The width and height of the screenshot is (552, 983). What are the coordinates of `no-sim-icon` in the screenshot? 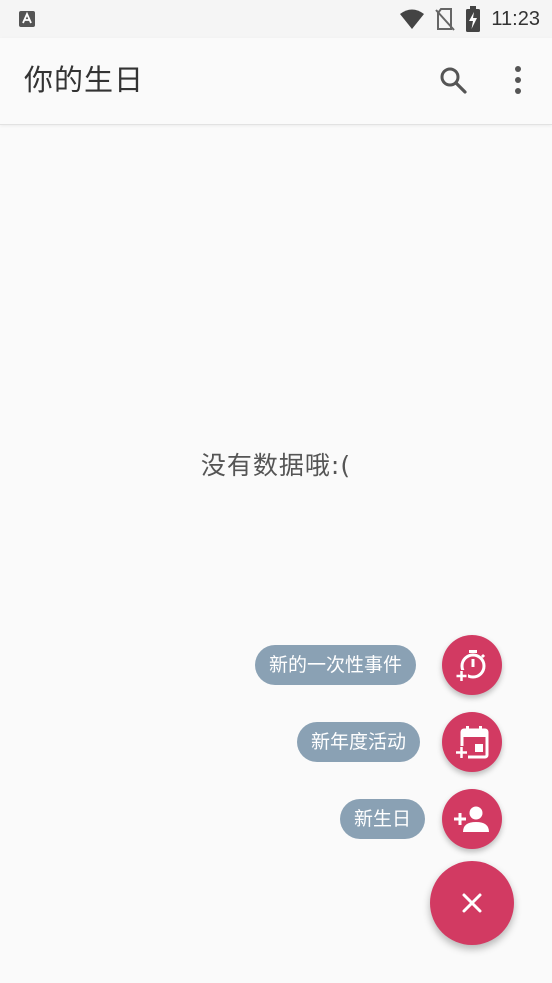 It's located at (445, 19).